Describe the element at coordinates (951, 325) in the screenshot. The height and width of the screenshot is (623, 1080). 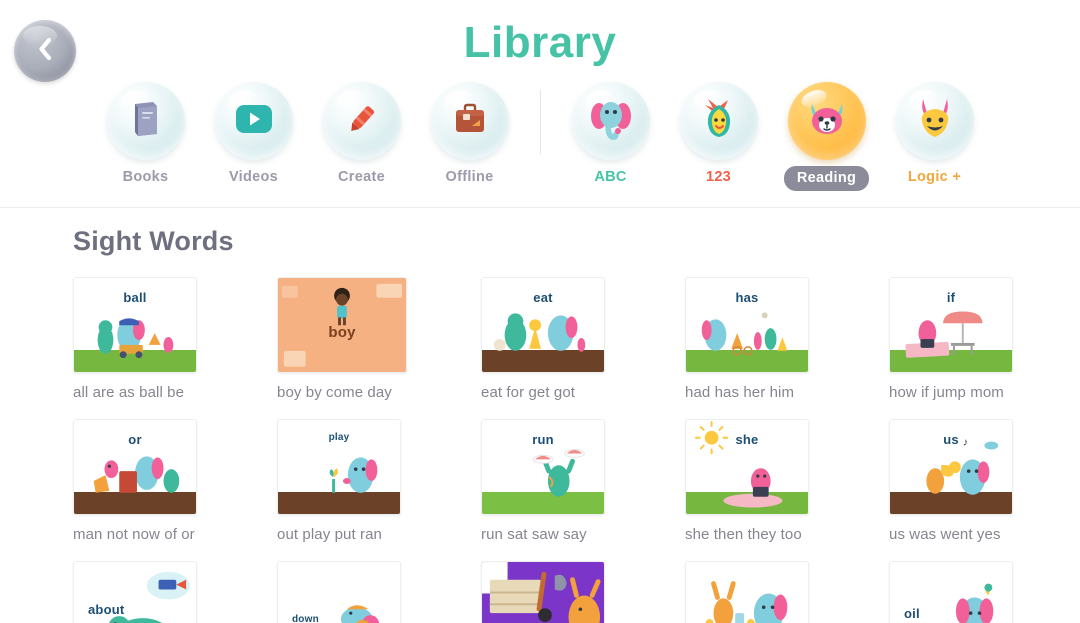
I see `card-thumbnail: if` at that location.